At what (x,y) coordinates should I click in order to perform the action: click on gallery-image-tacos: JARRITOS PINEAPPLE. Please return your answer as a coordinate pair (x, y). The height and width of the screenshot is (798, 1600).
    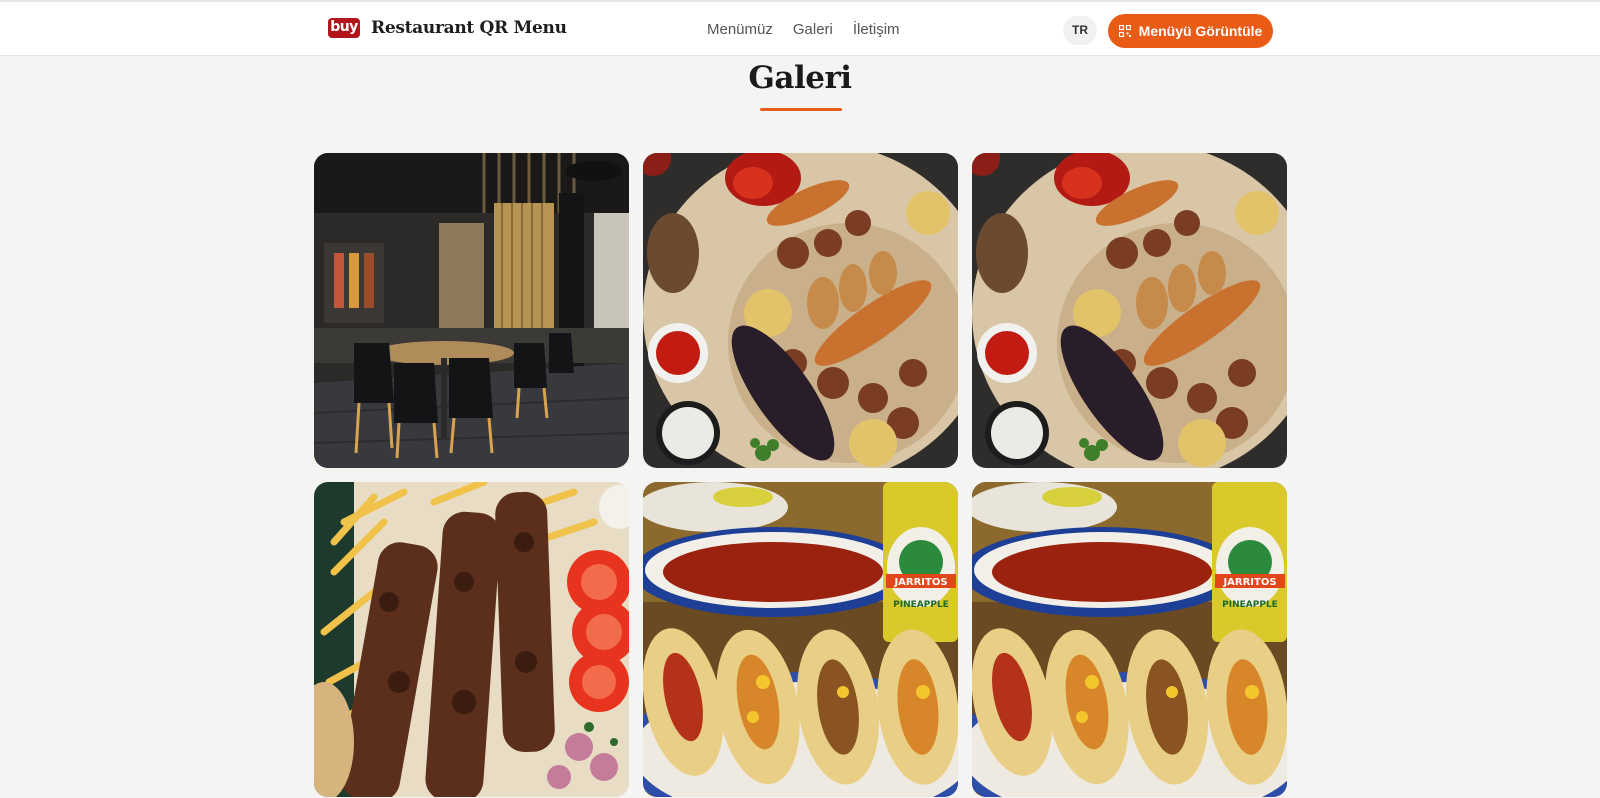
    Looking at the image, I should click on (800, 639).